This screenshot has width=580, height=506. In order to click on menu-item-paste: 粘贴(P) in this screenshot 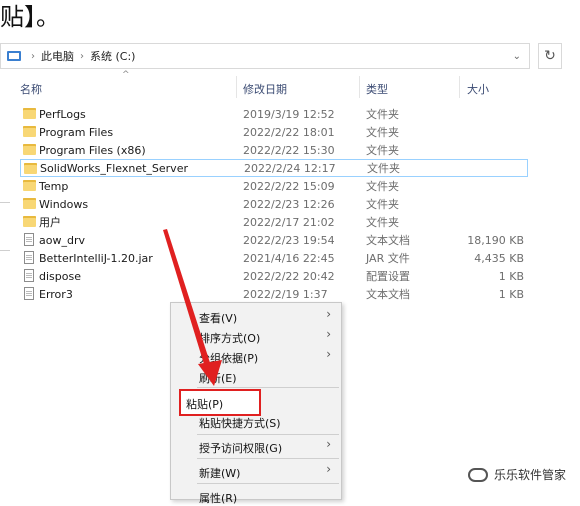, I will do `click(204, 404)`.